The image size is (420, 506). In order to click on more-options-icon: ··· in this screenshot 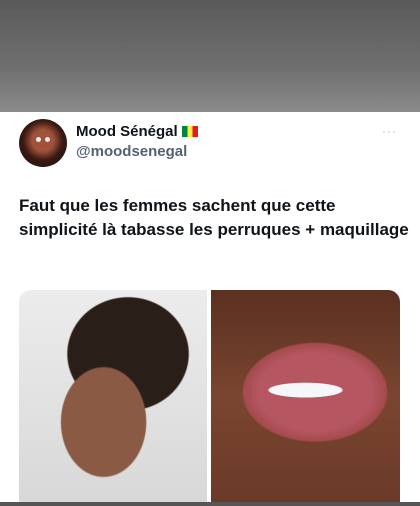, I will do `click(389, 131)`.